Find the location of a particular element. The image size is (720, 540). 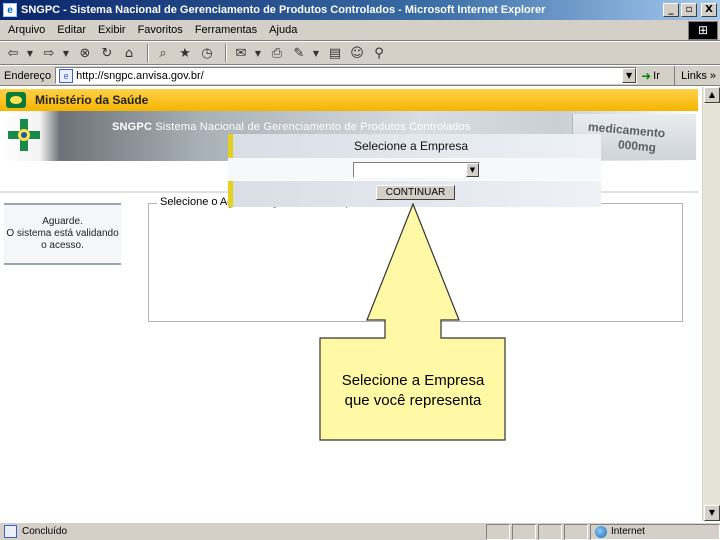

address-field: e ▼ is located at coordinates (346, 75).